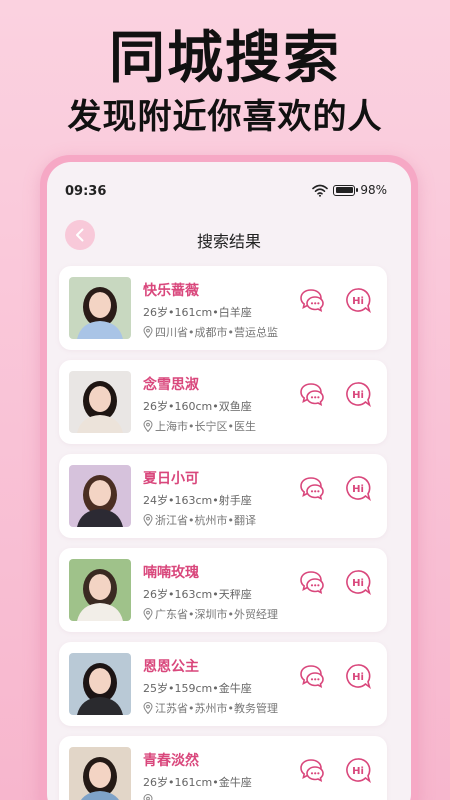 The image size is (450, 800). I want to click on user-location: 四川省•成都市•营运总监, so click(210, 332).